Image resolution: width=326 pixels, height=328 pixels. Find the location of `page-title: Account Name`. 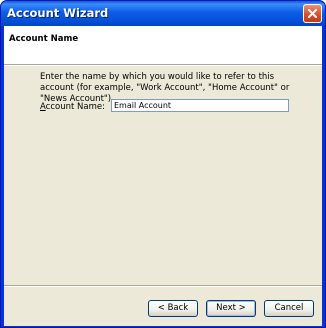

page-title: Account Name is located at coordinates (44, 39).